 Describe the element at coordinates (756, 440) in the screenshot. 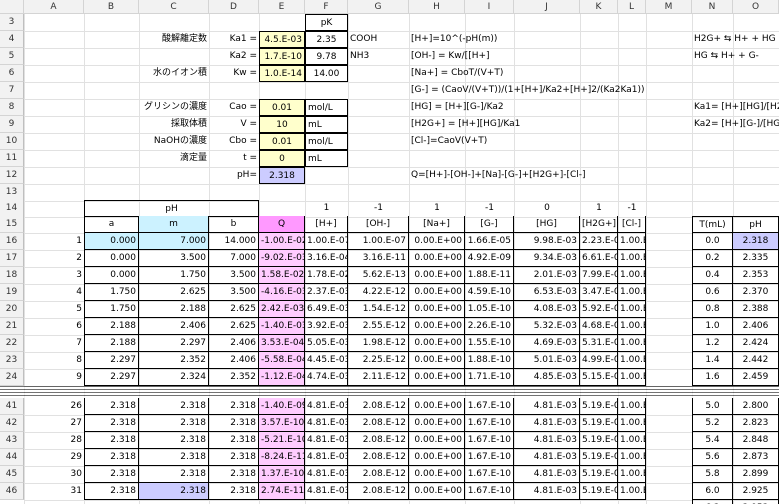

I see `titration-ph-cell: 2.848` at that location.